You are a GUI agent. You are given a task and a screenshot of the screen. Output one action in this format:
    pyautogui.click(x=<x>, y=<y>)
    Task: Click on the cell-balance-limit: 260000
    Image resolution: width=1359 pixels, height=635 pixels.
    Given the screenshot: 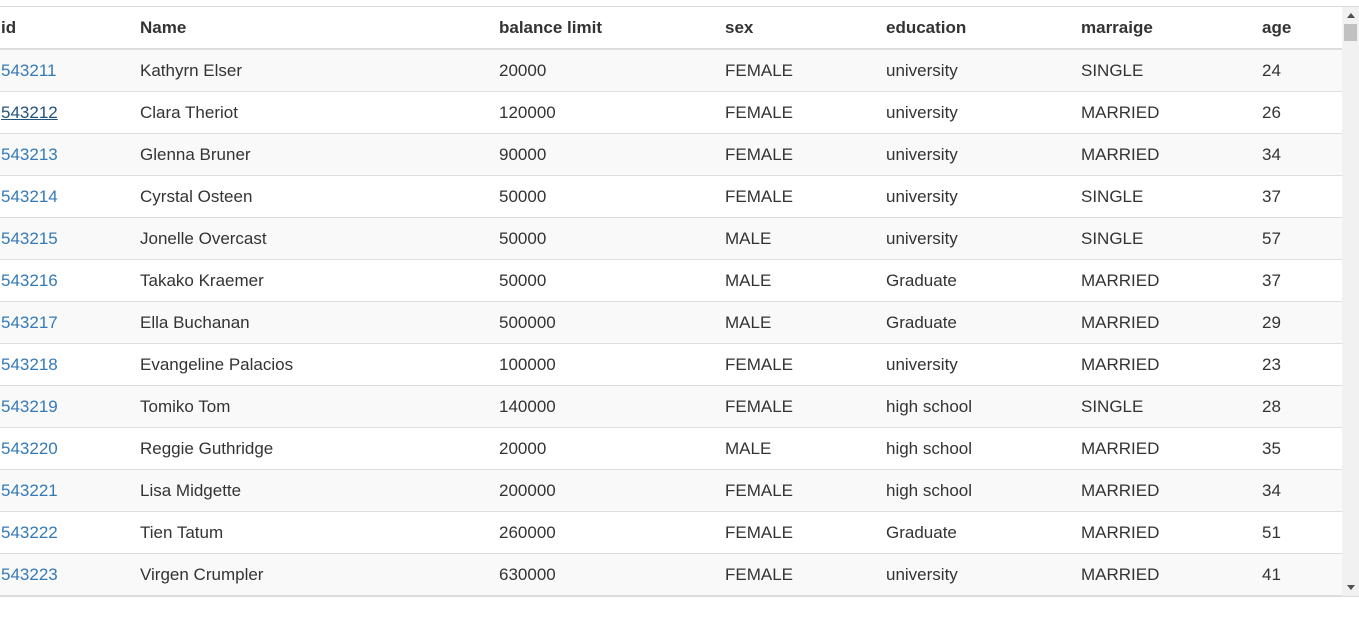 What is the action you would take?
    pyautogui.click(x=612, y=532)
    